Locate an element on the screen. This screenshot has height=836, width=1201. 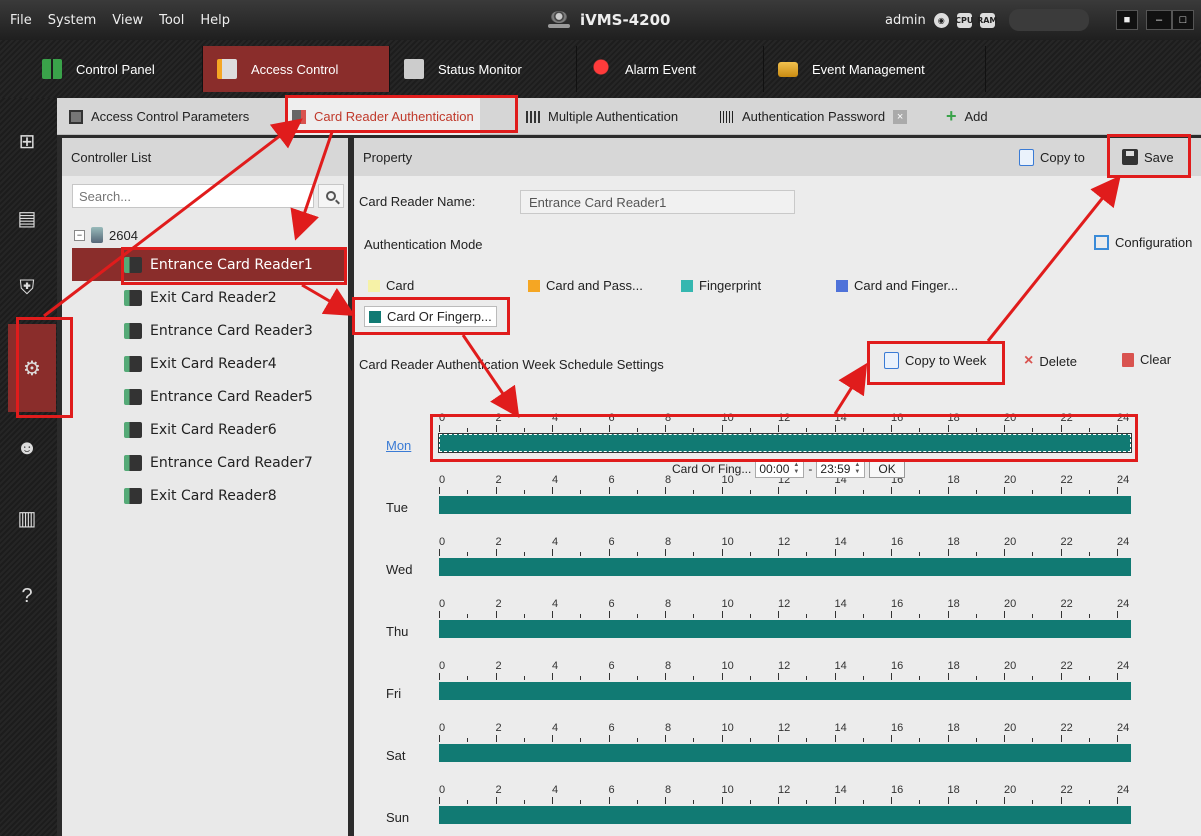
start-time-field: 00:00 ▲ ▼ is located at coordinates (780, 469).